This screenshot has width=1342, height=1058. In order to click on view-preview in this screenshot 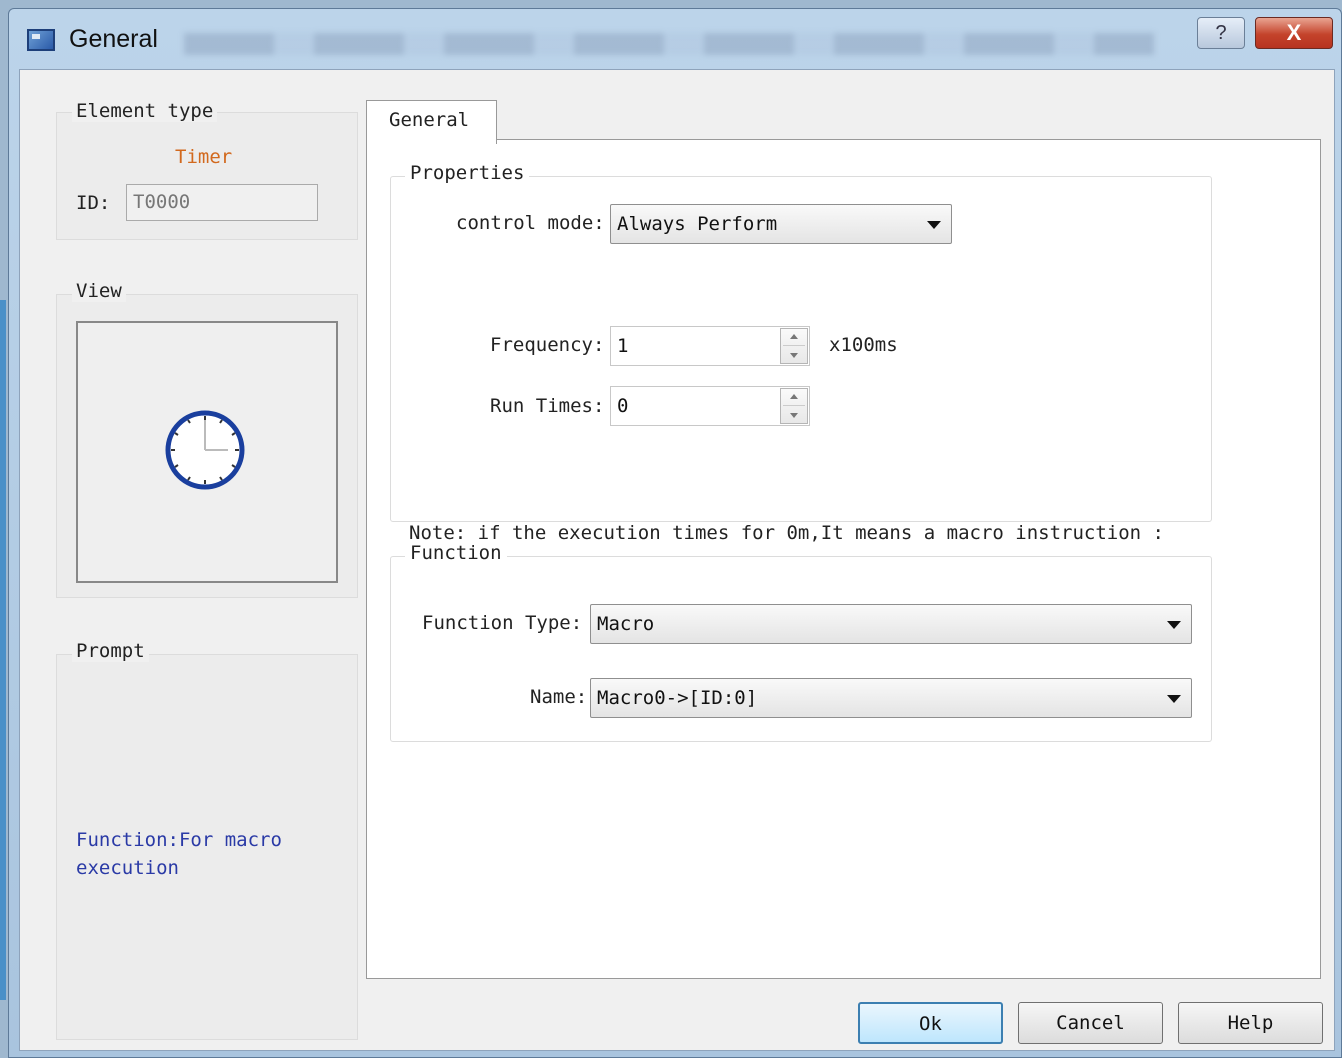, I will do `click(207, 452)`.